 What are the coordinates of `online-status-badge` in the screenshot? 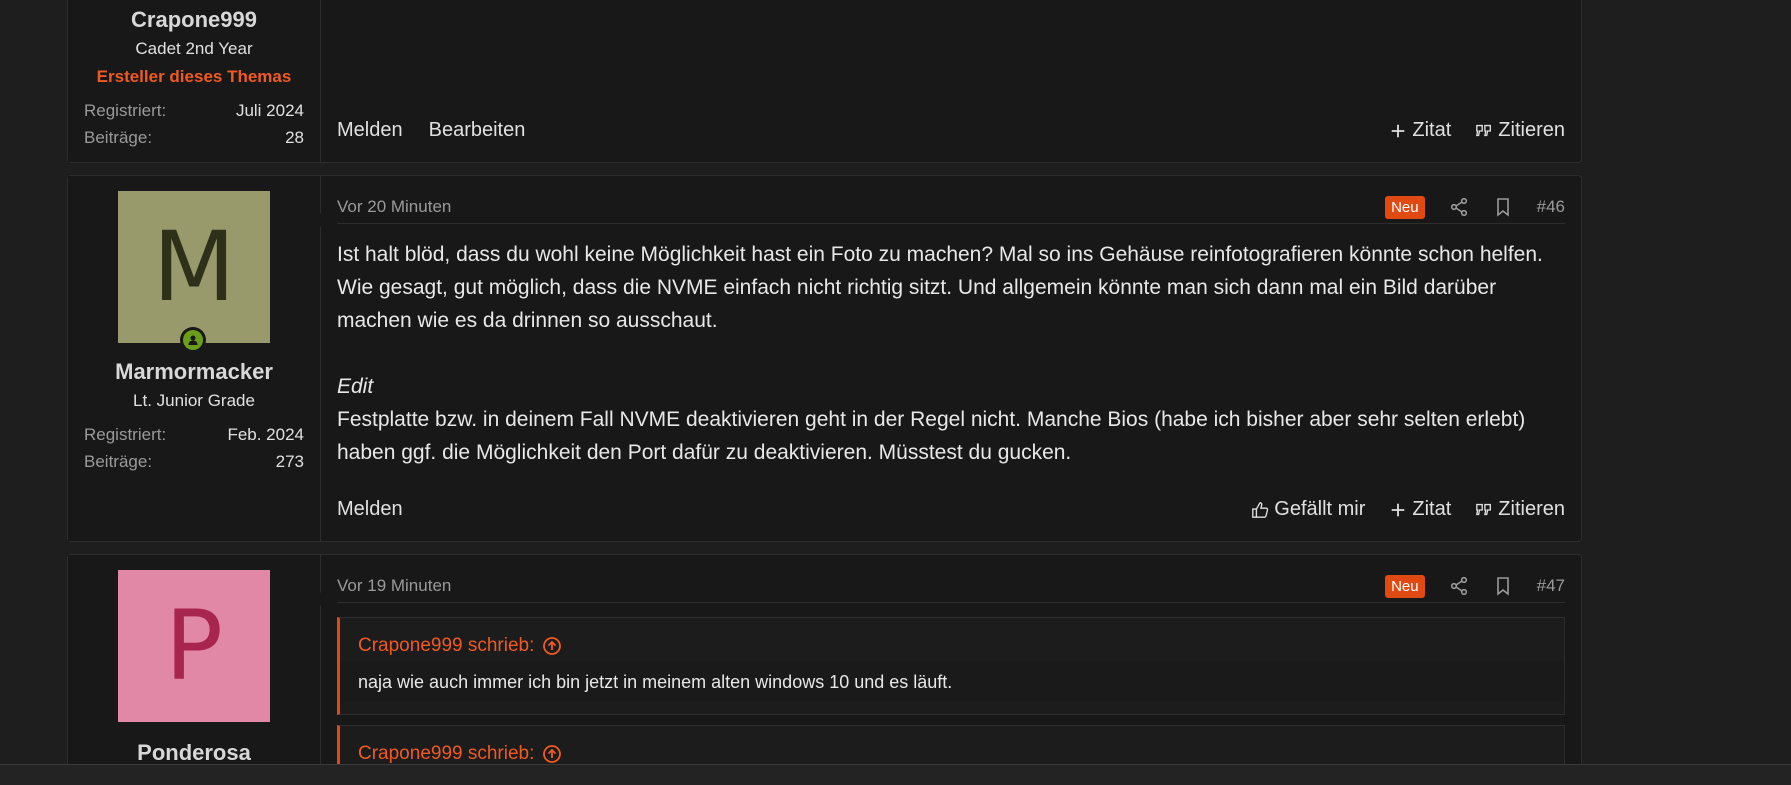 It's located at (193, 340).